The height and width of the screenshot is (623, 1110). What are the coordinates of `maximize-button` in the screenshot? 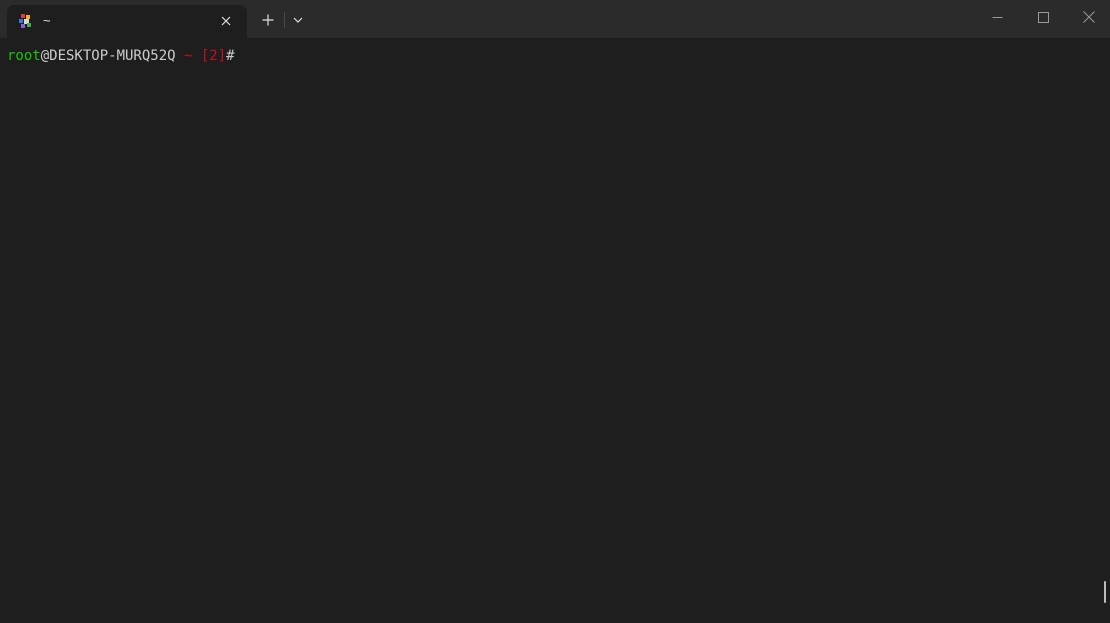 It's located at (1043, 17).